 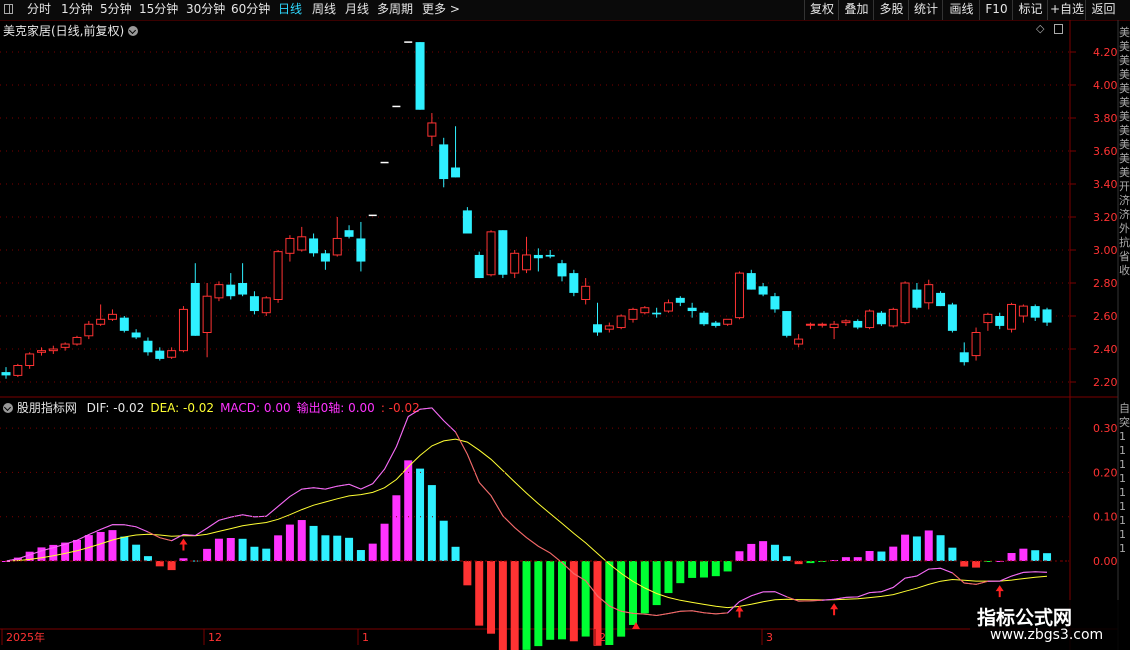 I want to click on date-label: 12, so click(x=215, y=637).